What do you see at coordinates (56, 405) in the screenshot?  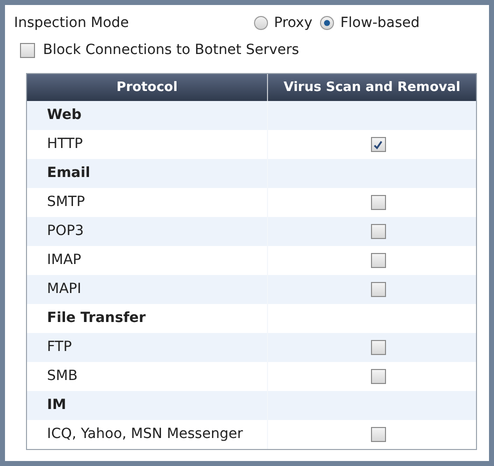 I see `group-label: IM` at bounding box center [56, 405].